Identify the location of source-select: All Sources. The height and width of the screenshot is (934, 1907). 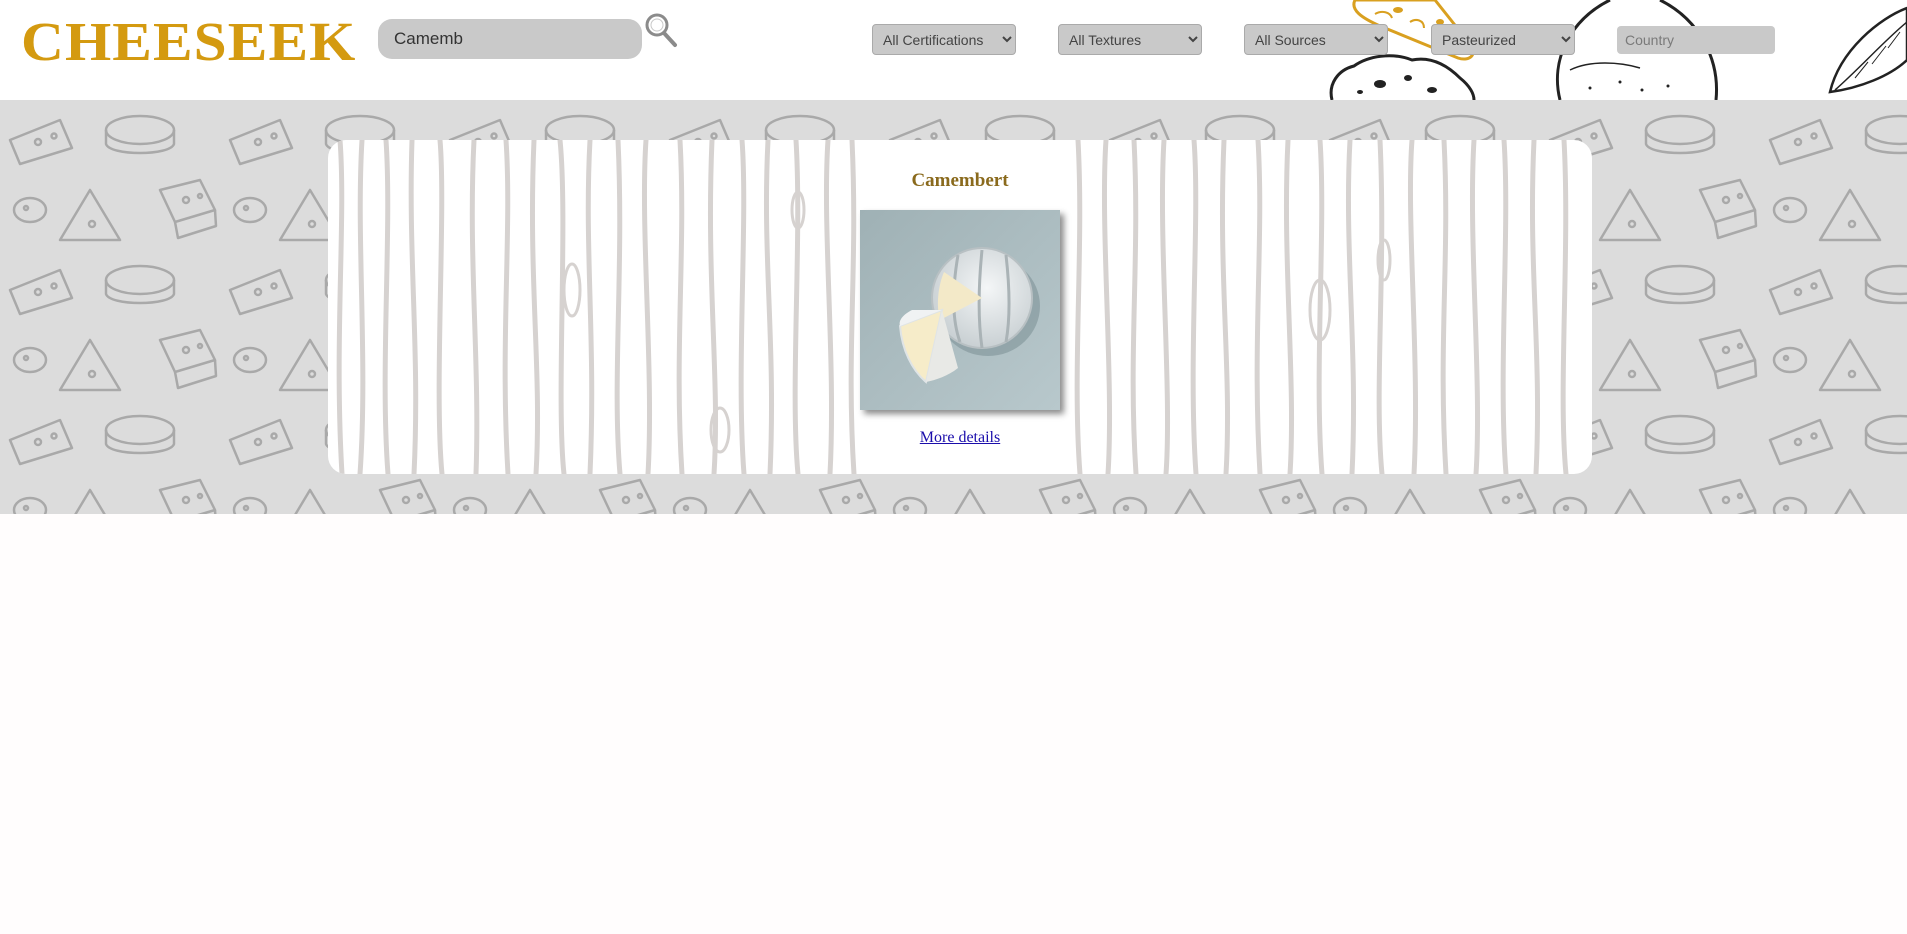
(1316, 39).